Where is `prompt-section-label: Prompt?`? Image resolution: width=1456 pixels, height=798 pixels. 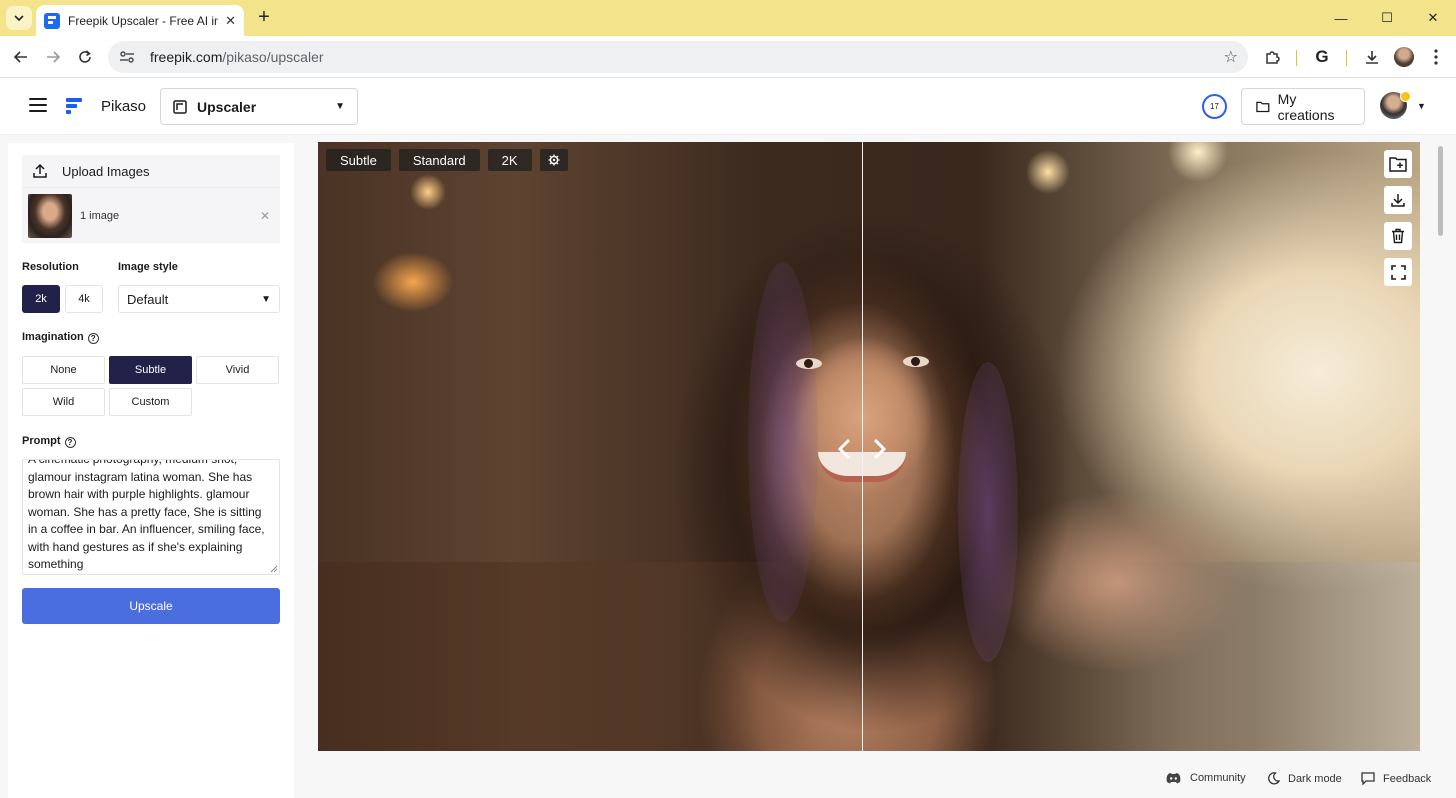
prompt-section-label: Prompt? is located at coordinates (49, 441).